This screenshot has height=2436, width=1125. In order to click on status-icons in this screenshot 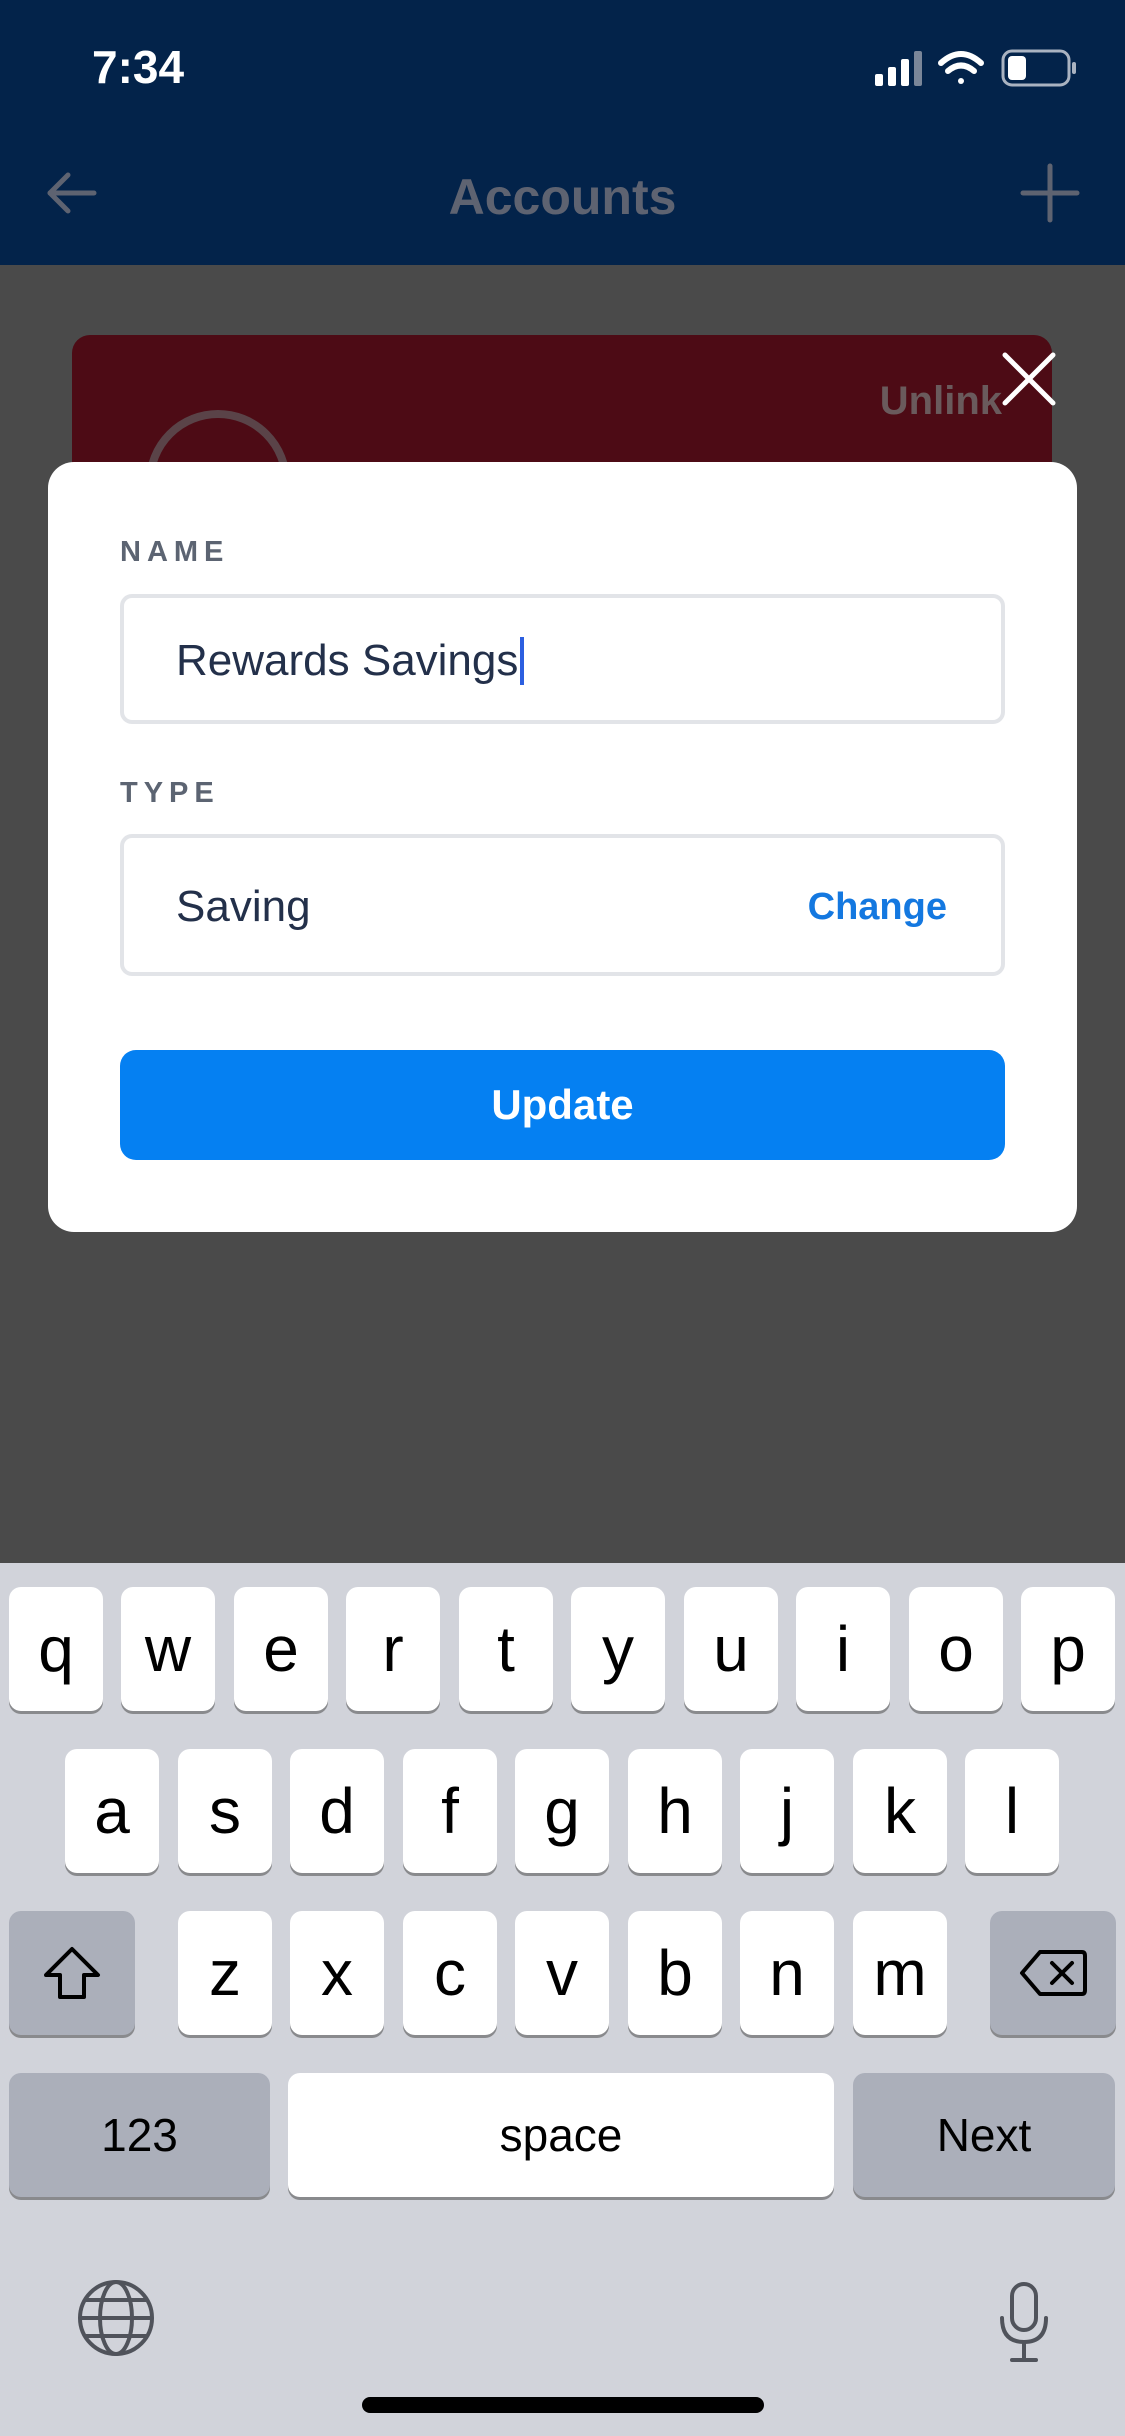, I will do `click(980, 68)`.